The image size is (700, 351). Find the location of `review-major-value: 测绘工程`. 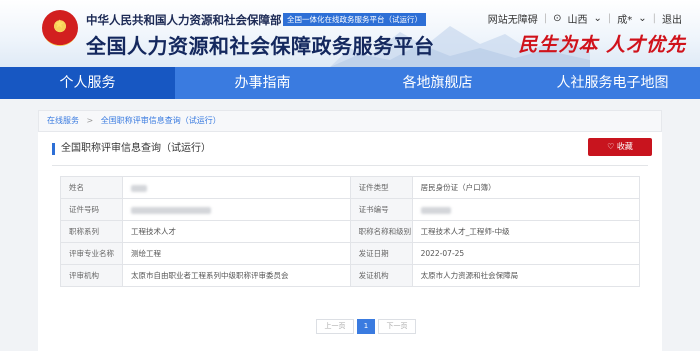

review-major-value: 测绘工程 is located at coordinates (236, 253).